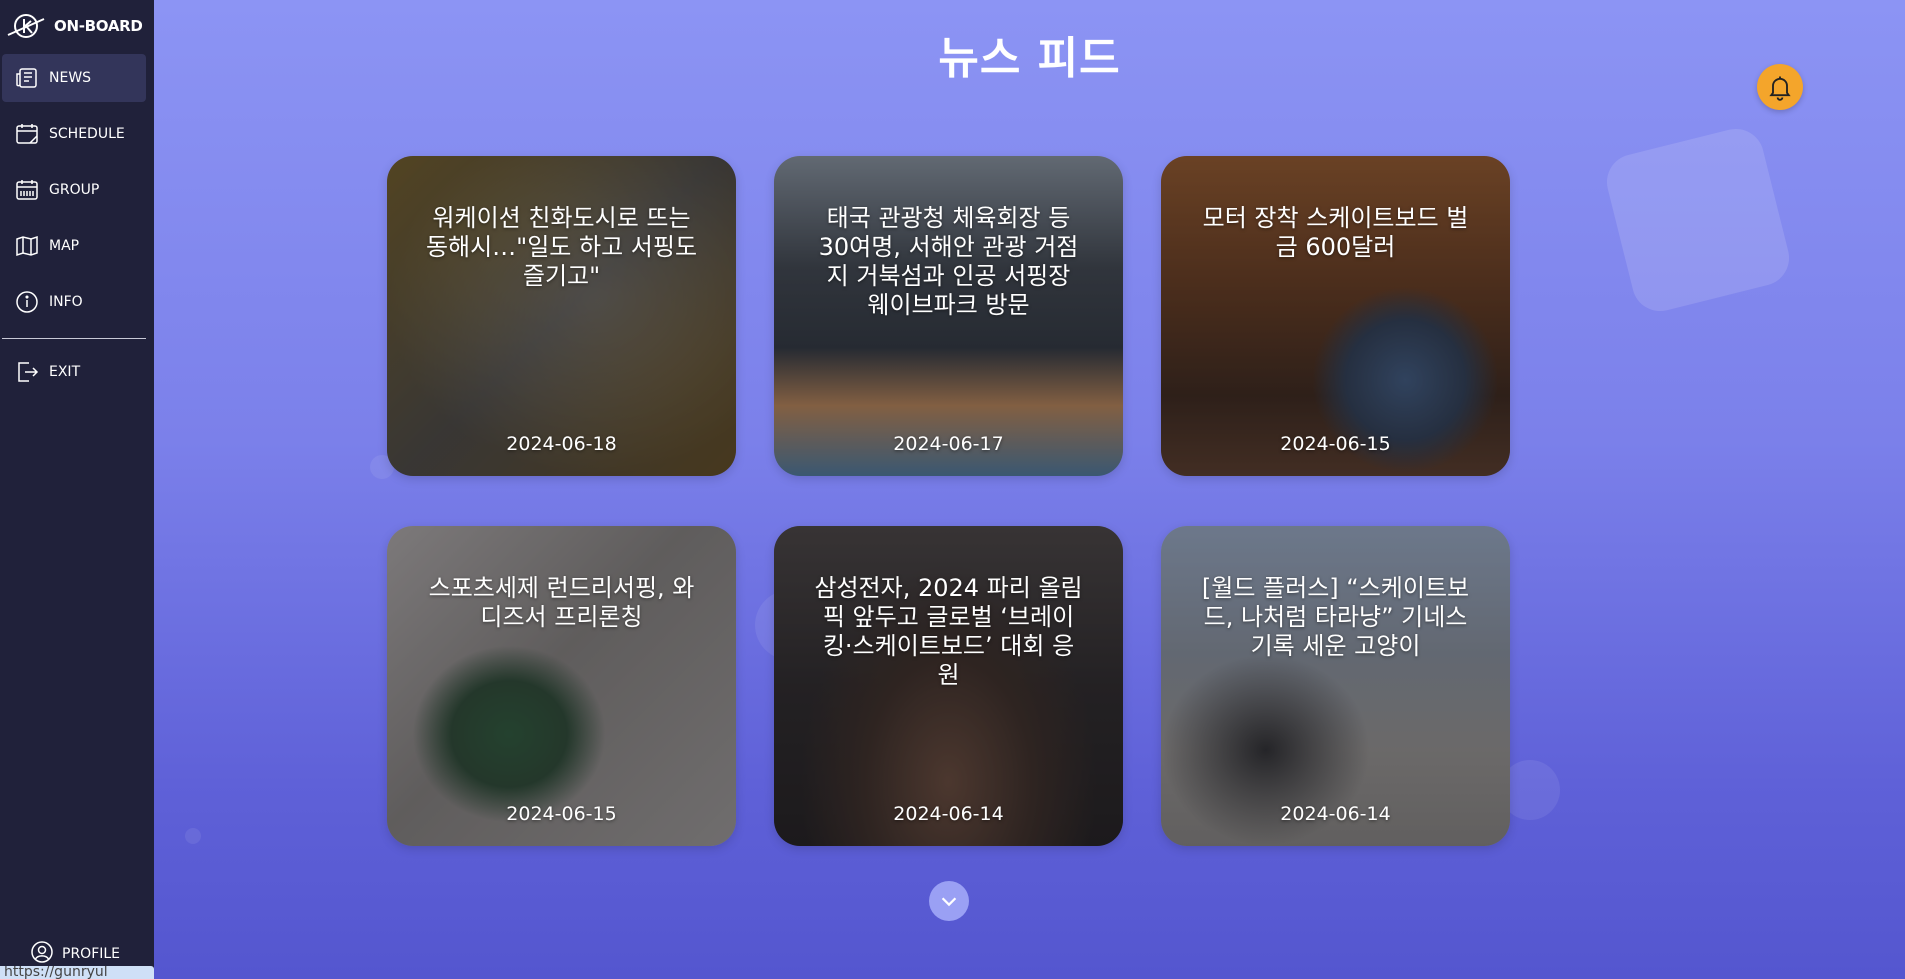 The image size is (1905, 979). I want to click on news-title: 워케이션 친화도시로 뜨는 동해시…"일도 하고 서핑도 즐기고", so click(561, 247).